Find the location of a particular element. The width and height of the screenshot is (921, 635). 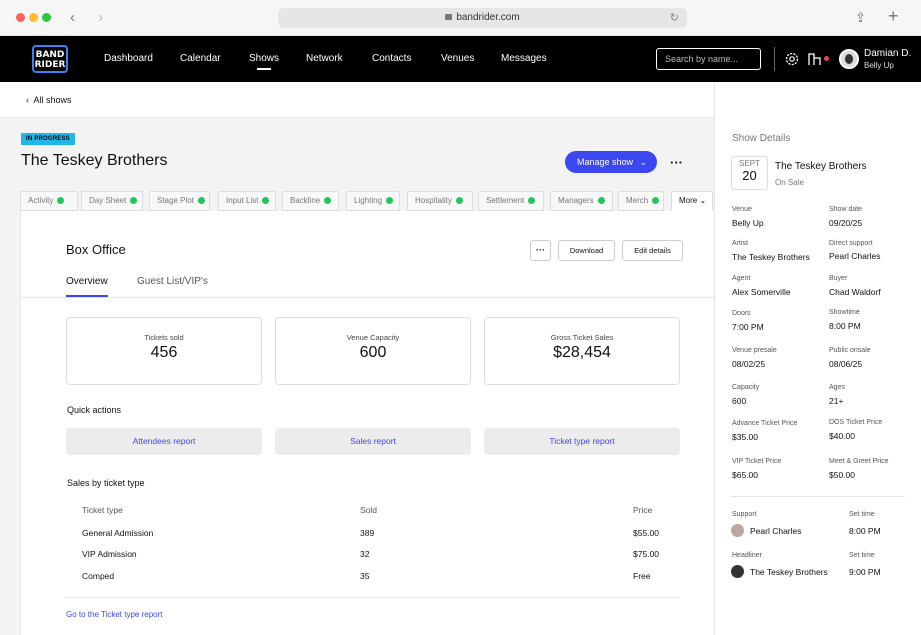

tab-managers: Managers is located at coordinates (581, 201).